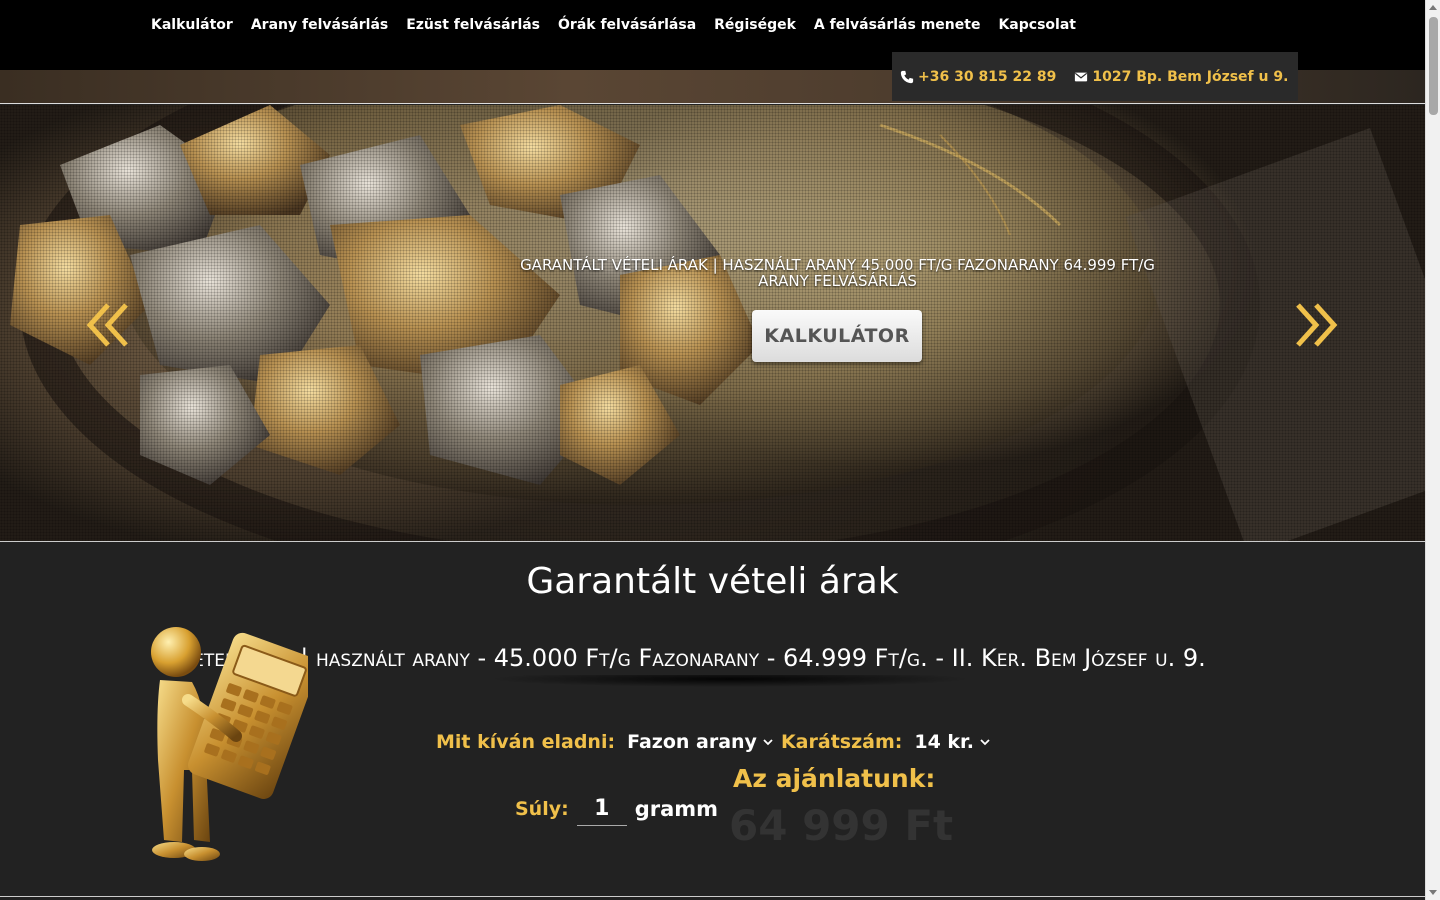 This screenshot has width=1440, height=900. I want to click on nav-item-kalkulator: Kalkulátor, so click(192, 25).